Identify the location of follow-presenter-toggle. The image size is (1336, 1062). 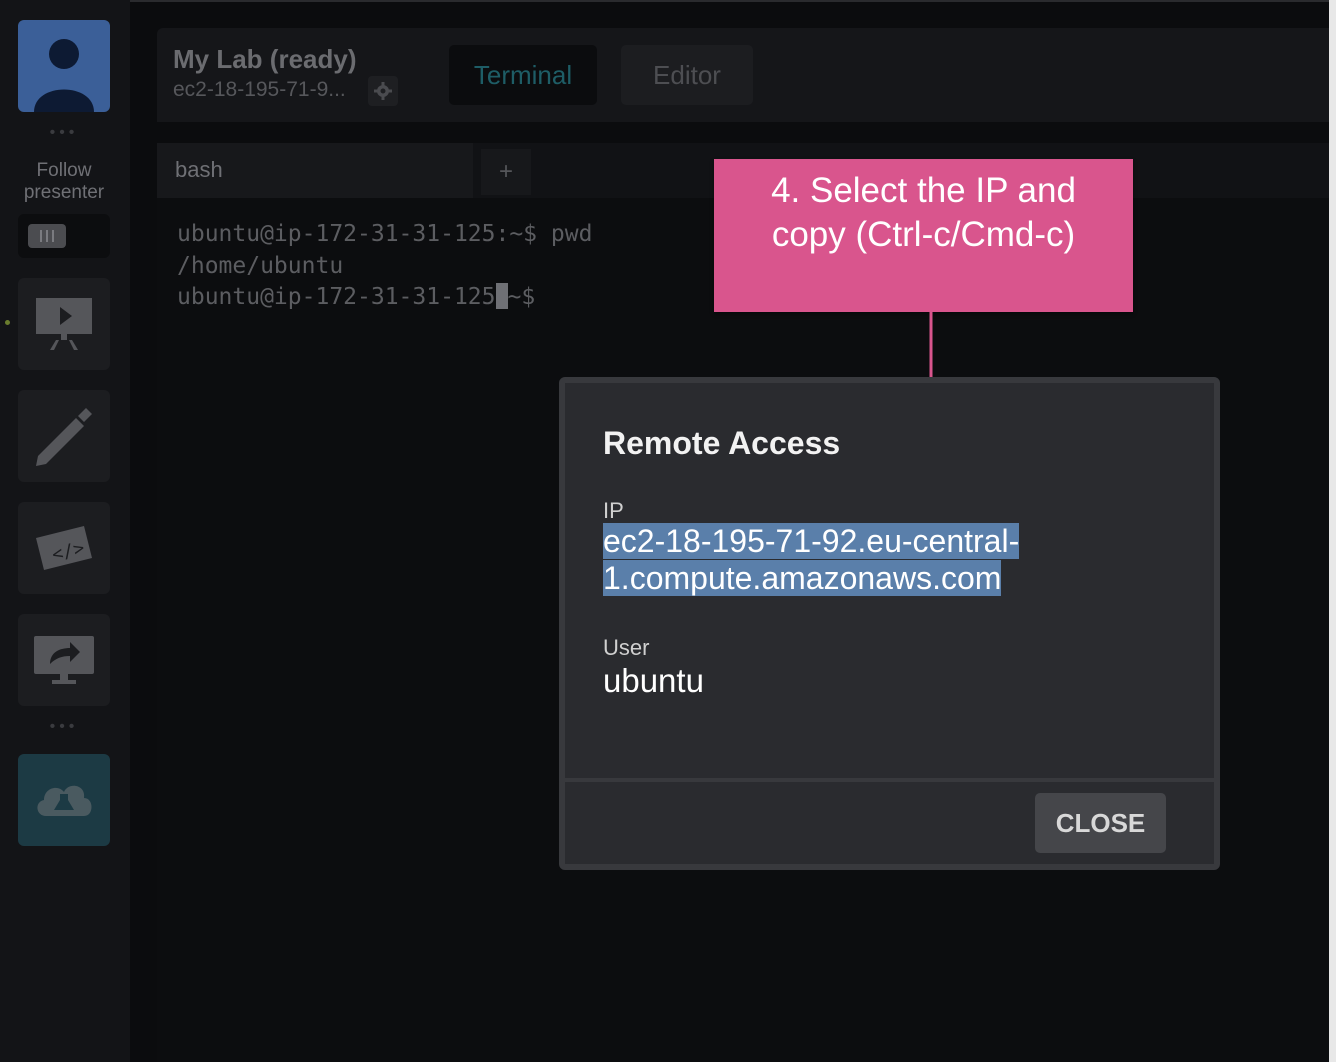
(64, 236).